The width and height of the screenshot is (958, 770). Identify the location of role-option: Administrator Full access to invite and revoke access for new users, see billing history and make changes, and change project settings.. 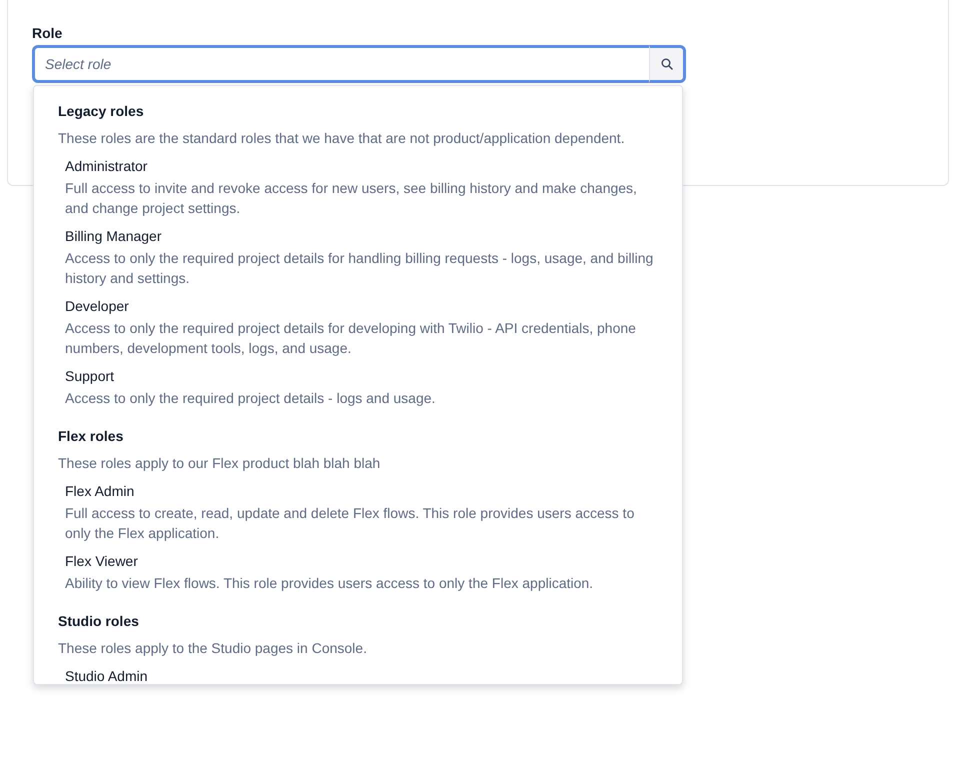
(365, 187).